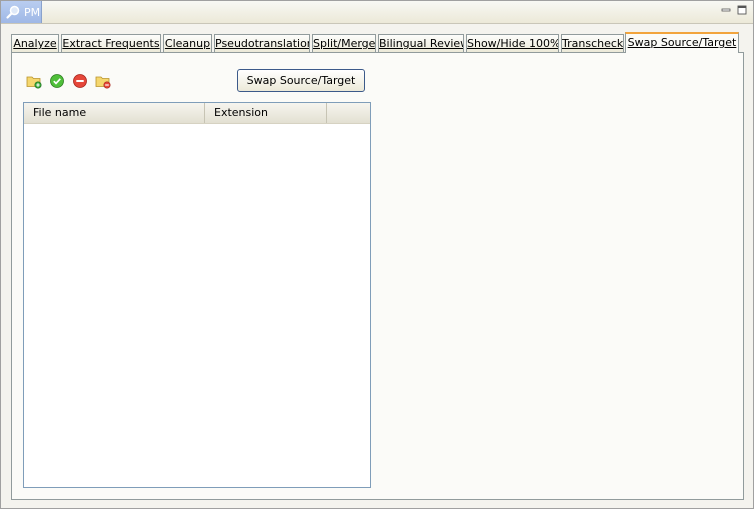 The height and width of the screenshot is (509, 754). Describe the element at coordinates (13, 12) in the screenshot. I see `search-icon` at that location.